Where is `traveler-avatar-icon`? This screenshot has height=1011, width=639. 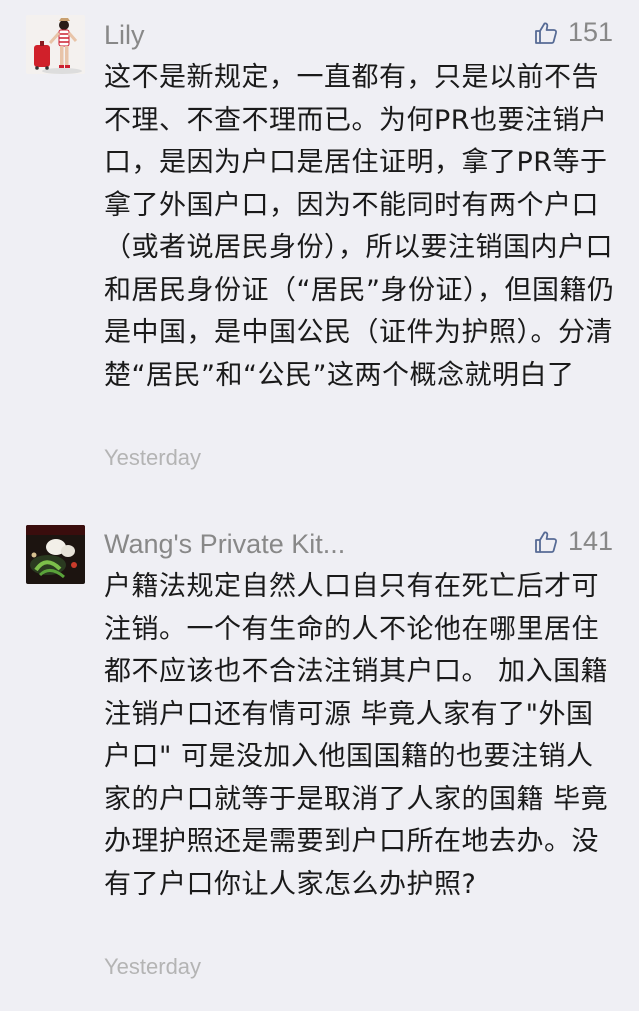
traveler-avatar-icon is located at coordinates (55, 44).